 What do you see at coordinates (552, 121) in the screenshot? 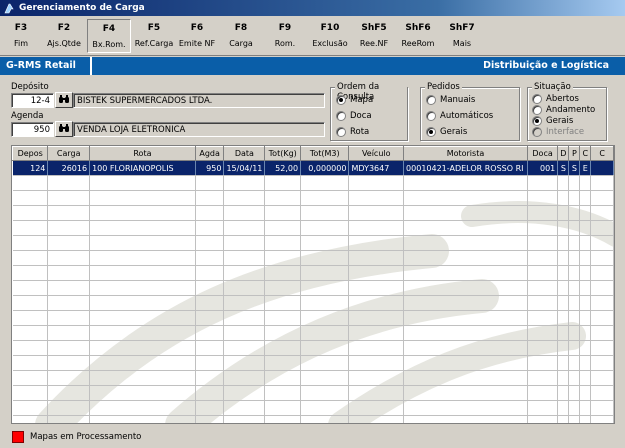
I see `radio-situacao-gerais: Gerais` at bounding box center [552, 121].